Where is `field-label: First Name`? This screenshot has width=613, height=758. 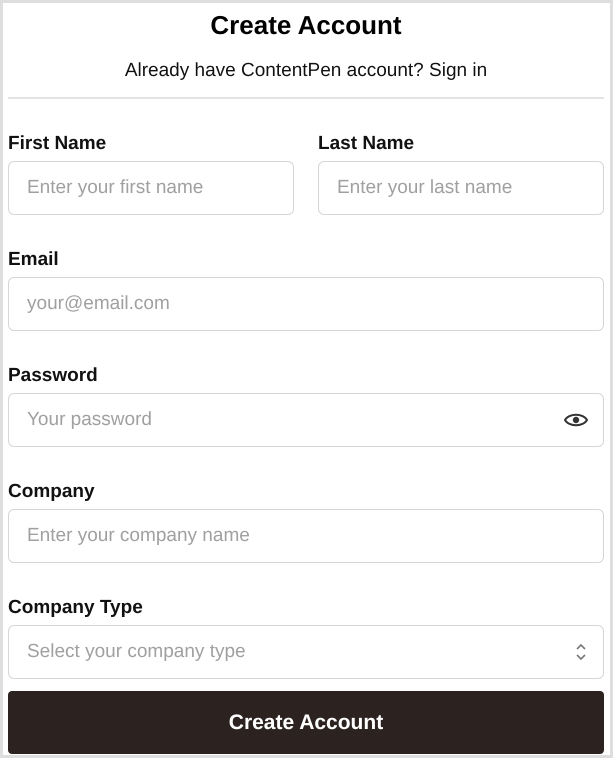
field-label: First Name is located at coordinates (58, 144).